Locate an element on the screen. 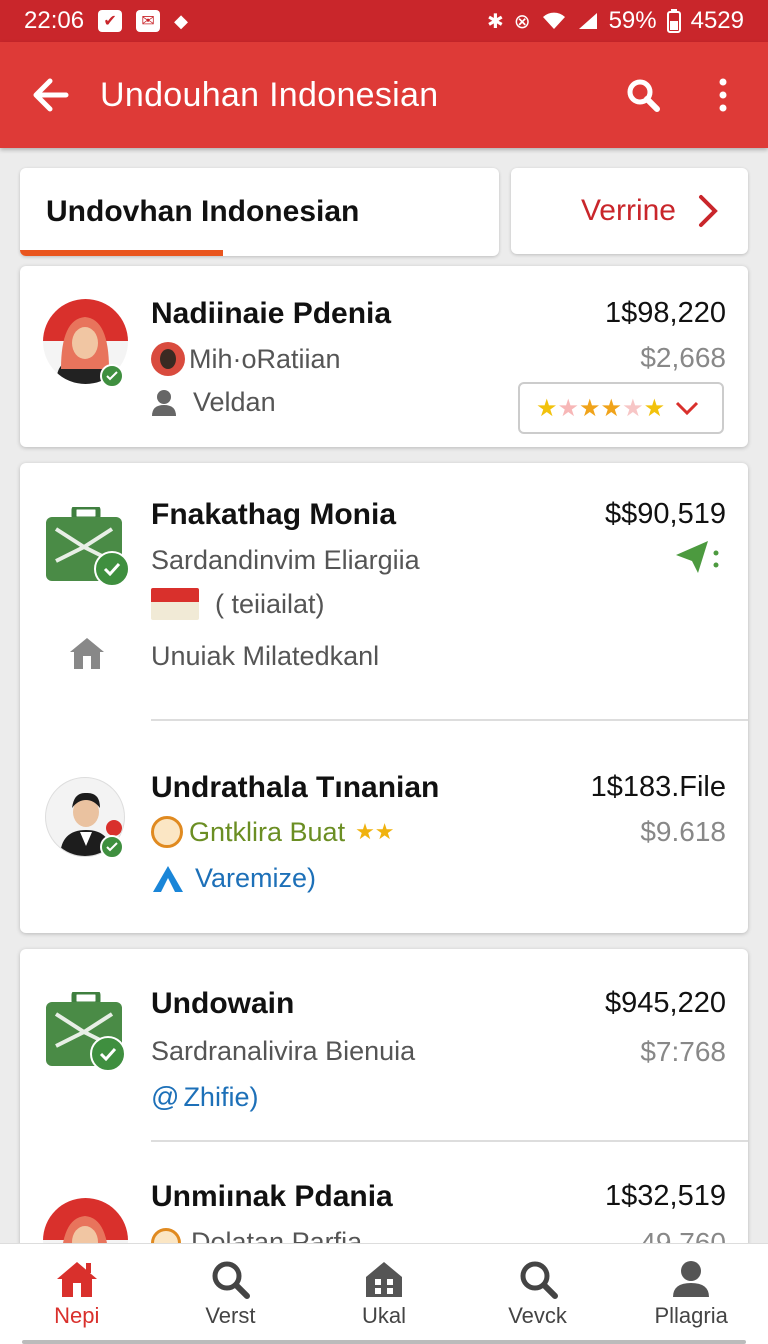 This screenshot has height=1344, width=768. status-clock-right: 4529 is located at coordinates (717, 20).